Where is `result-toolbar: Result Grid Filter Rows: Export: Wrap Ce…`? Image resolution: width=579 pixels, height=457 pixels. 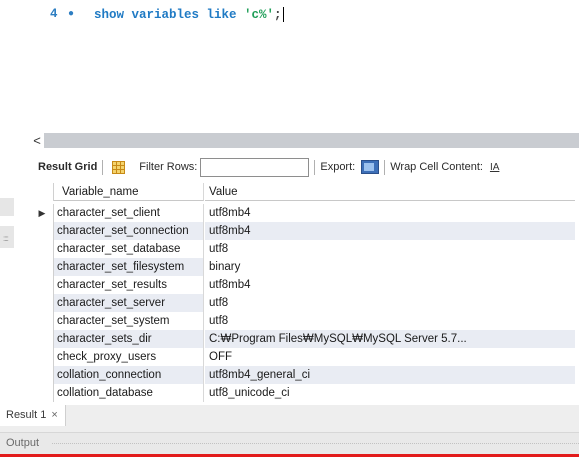
result-toolbar: Result Grid Filter Rows: Export: Wrap Ce… is located at coordinates (304, 167).